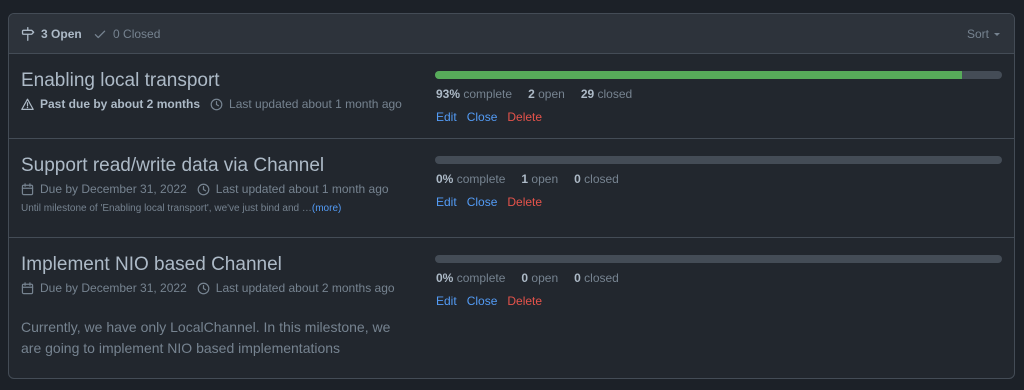  I want to click on open-issues-count: 1, so click(525, 179).